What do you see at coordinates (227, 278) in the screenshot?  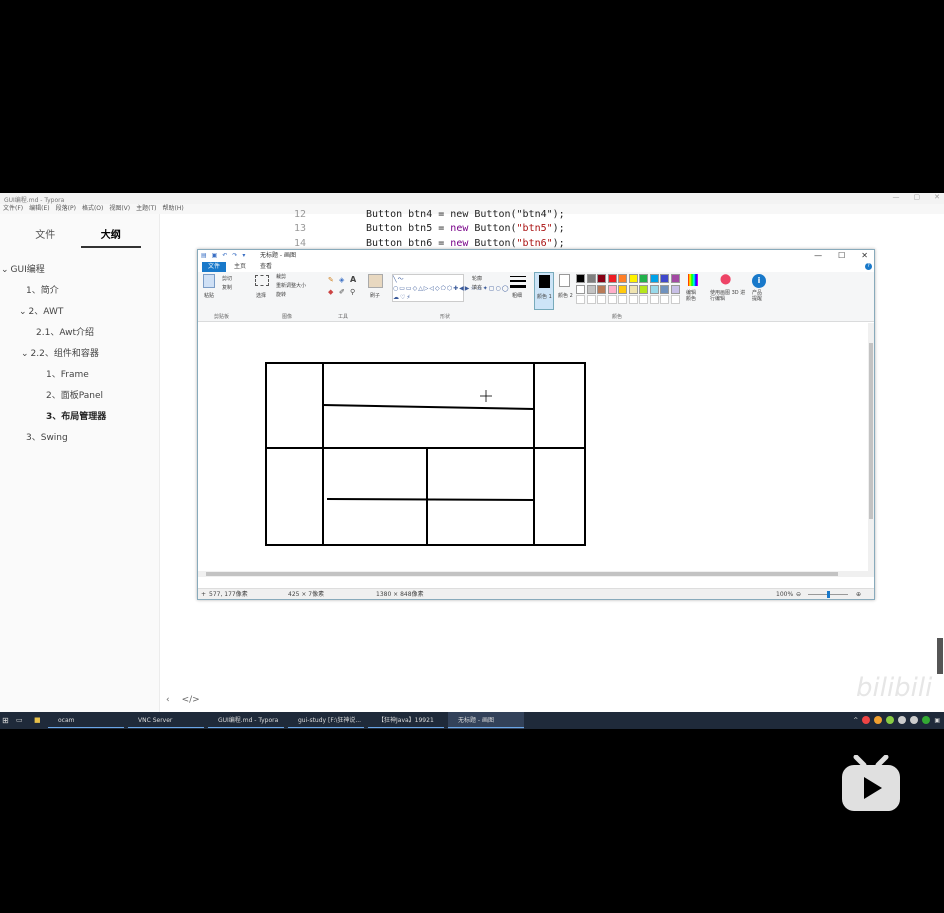 I see `cut-button: 剪切` at bounding box center [227, 278].